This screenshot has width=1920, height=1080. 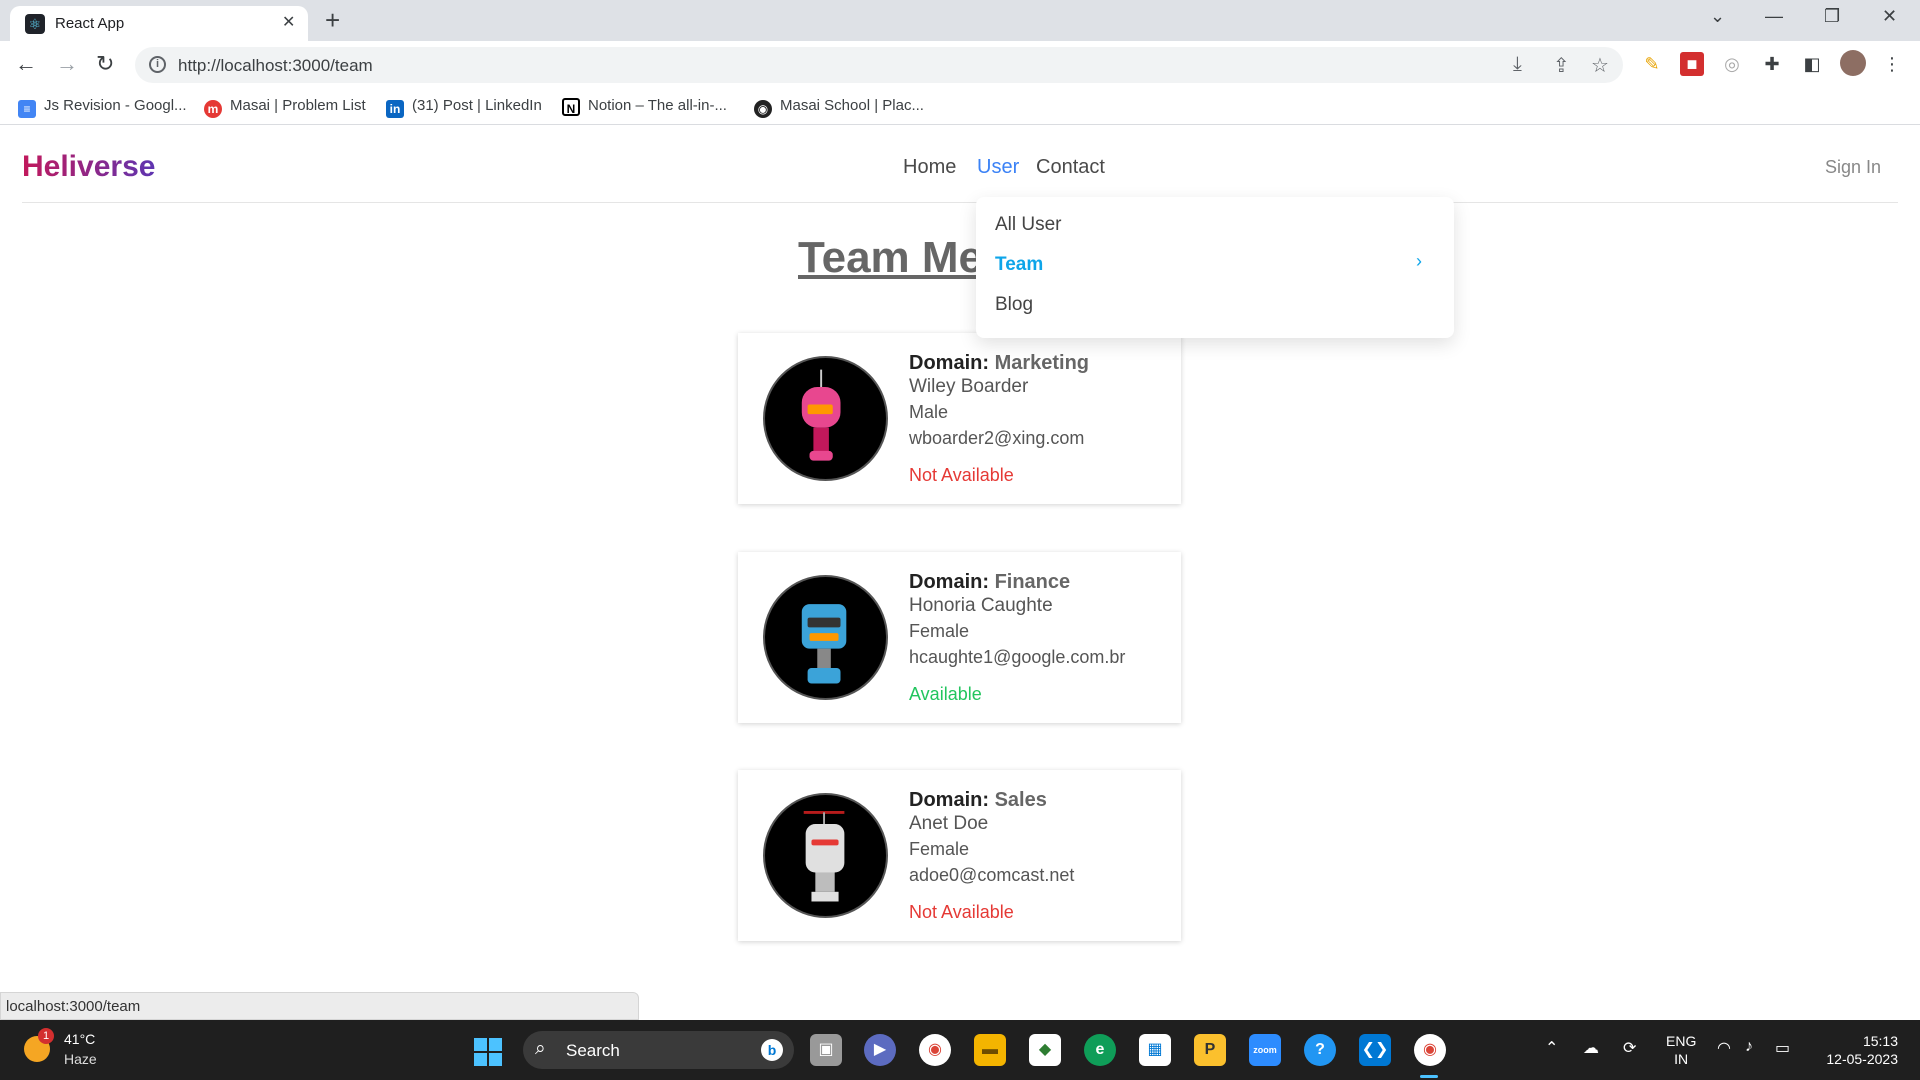 I want to click on new-tab-button: +, so click(x=332, y=20).